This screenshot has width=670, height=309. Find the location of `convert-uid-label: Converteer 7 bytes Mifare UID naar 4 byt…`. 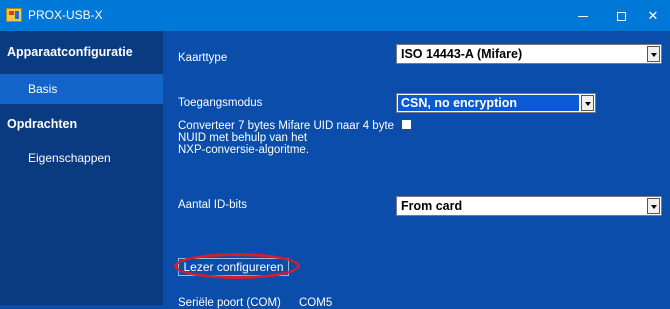

convert-uid-label: Converteer 7 bytes Mifare UID naar 4 byt… is located at coordinates (286, 138).